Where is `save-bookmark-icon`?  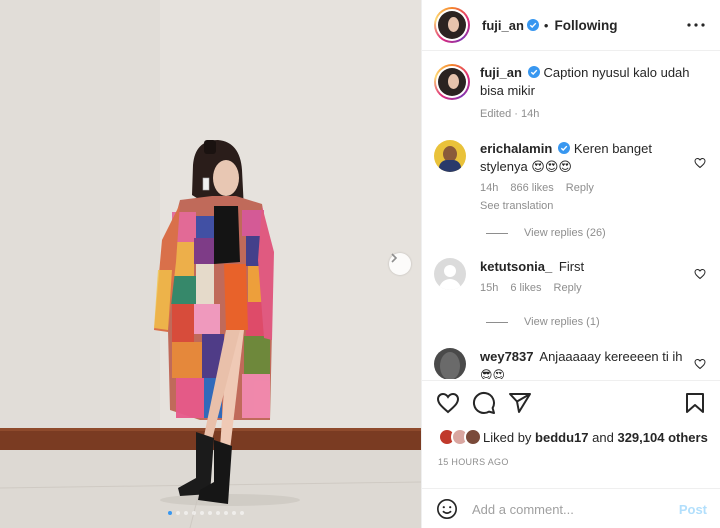 save-bookmark-icon is located at coordinates (695, 403).